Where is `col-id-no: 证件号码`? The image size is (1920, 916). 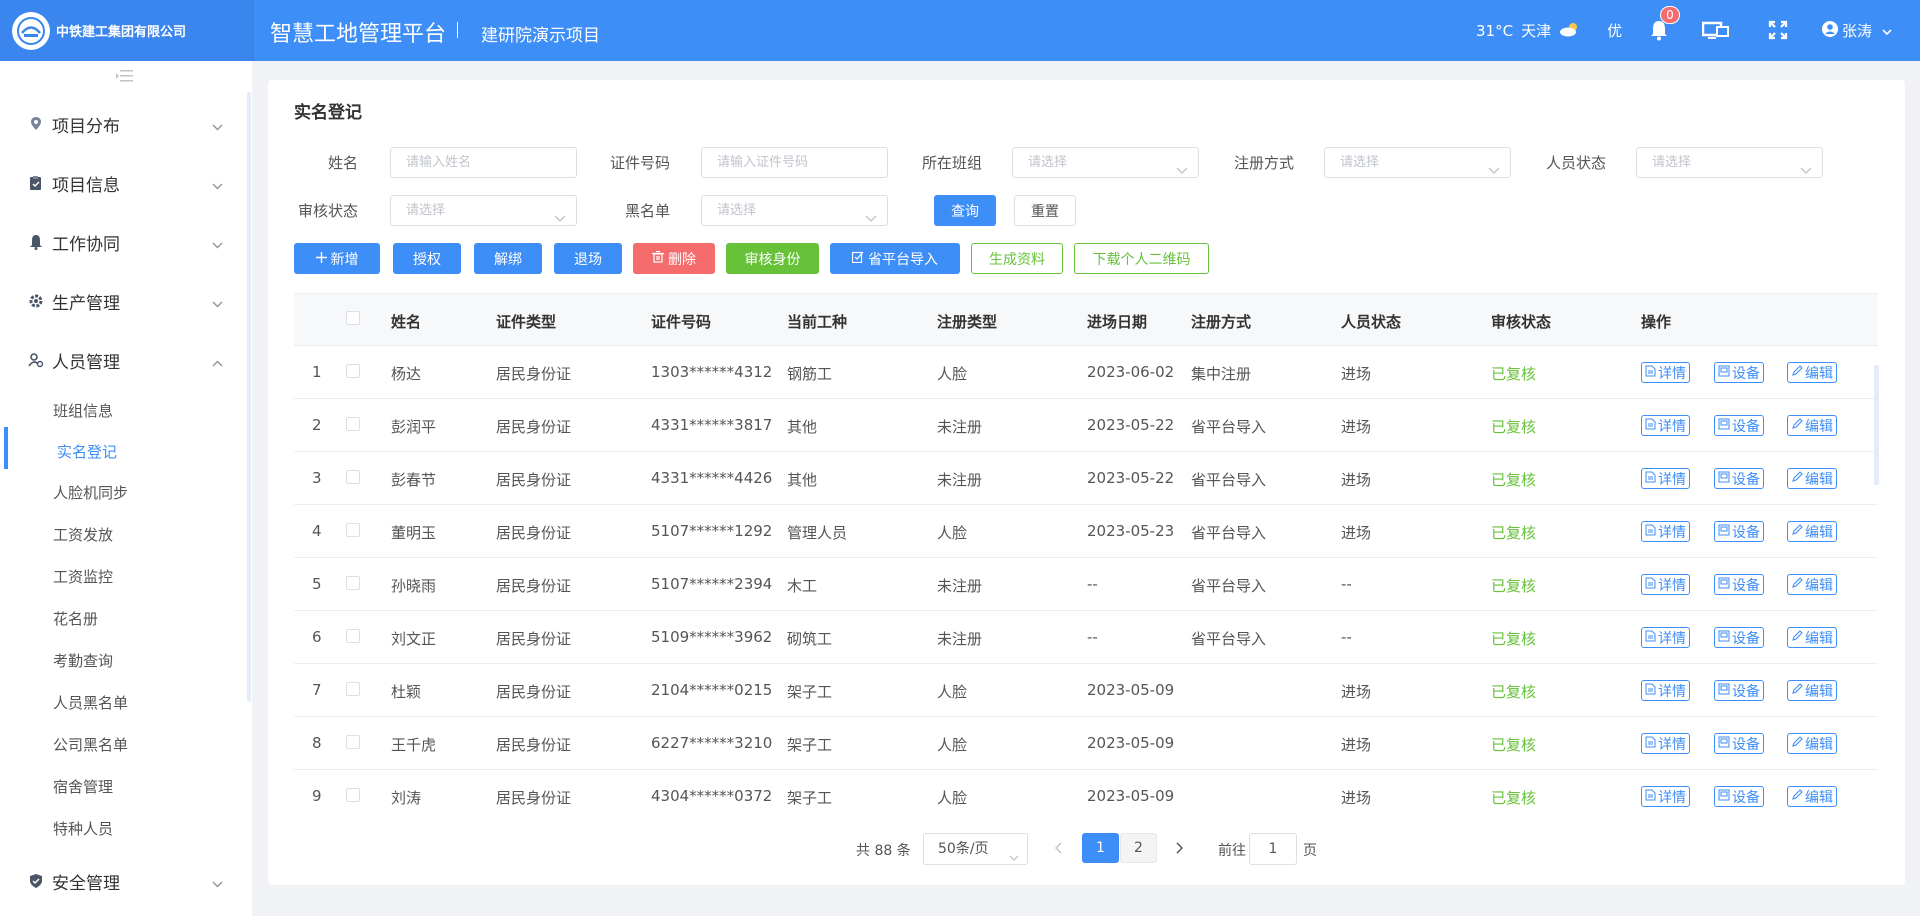
col-id-no: 证件号码 is located at coordinates (681, 321).